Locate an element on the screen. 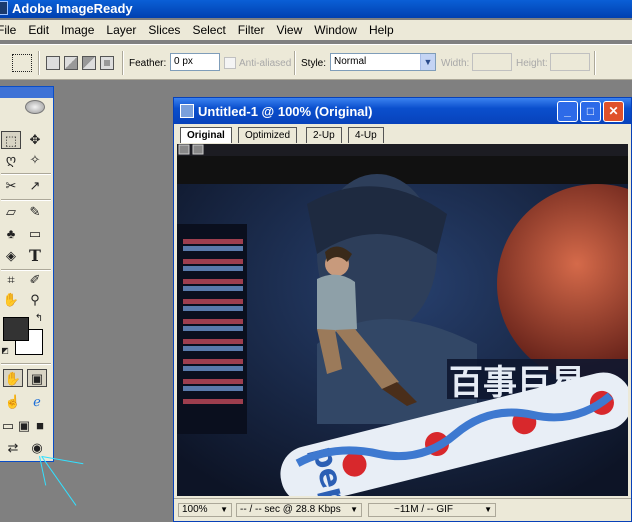 Image resolution: width=632 pixels, height=522 pixels. menu-image: Image is located at coordinates (77, 30).